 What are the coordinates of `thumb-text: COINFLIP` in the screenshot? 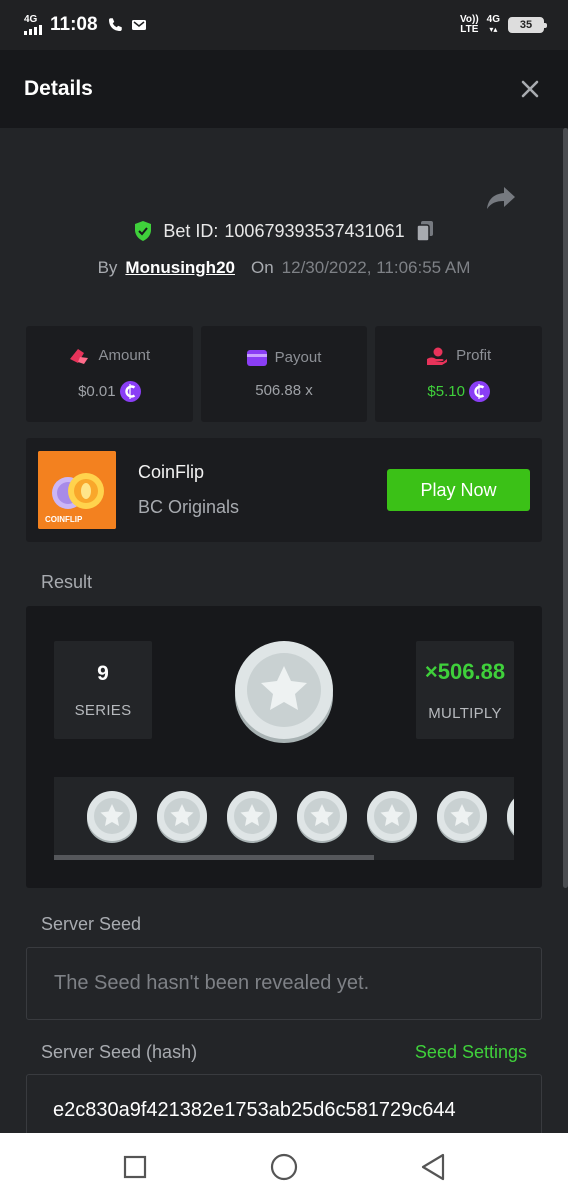 It's located at (64, 519).